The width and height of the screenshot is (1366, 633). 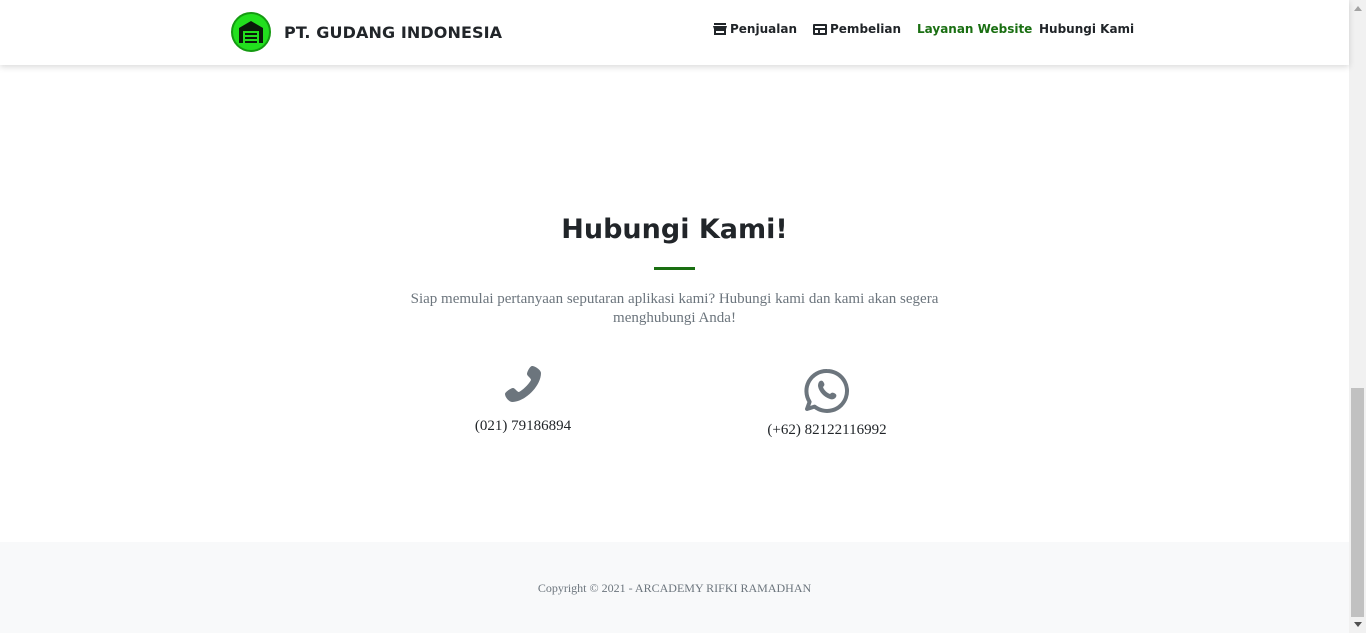 What do you see at coordinates (1357, 316) in the screenshot?
I see `page-scrollbar` at bounding box center [1357, 316].